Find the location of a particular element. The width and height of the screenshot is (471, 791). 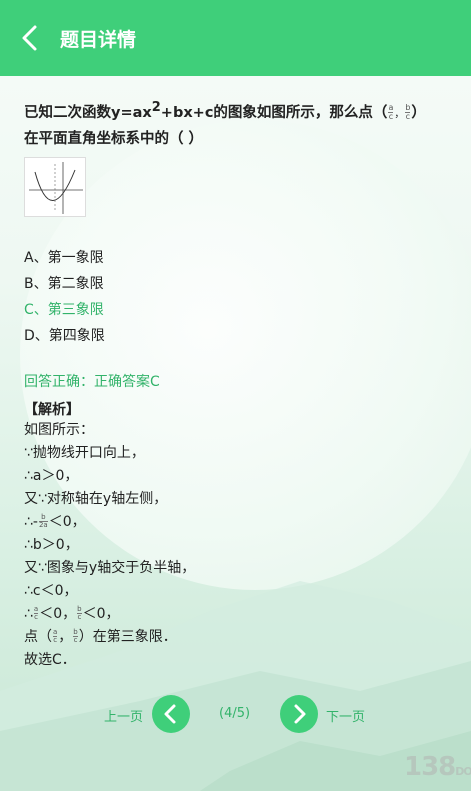

exponent: 2 is located at coordinates (156, 107).